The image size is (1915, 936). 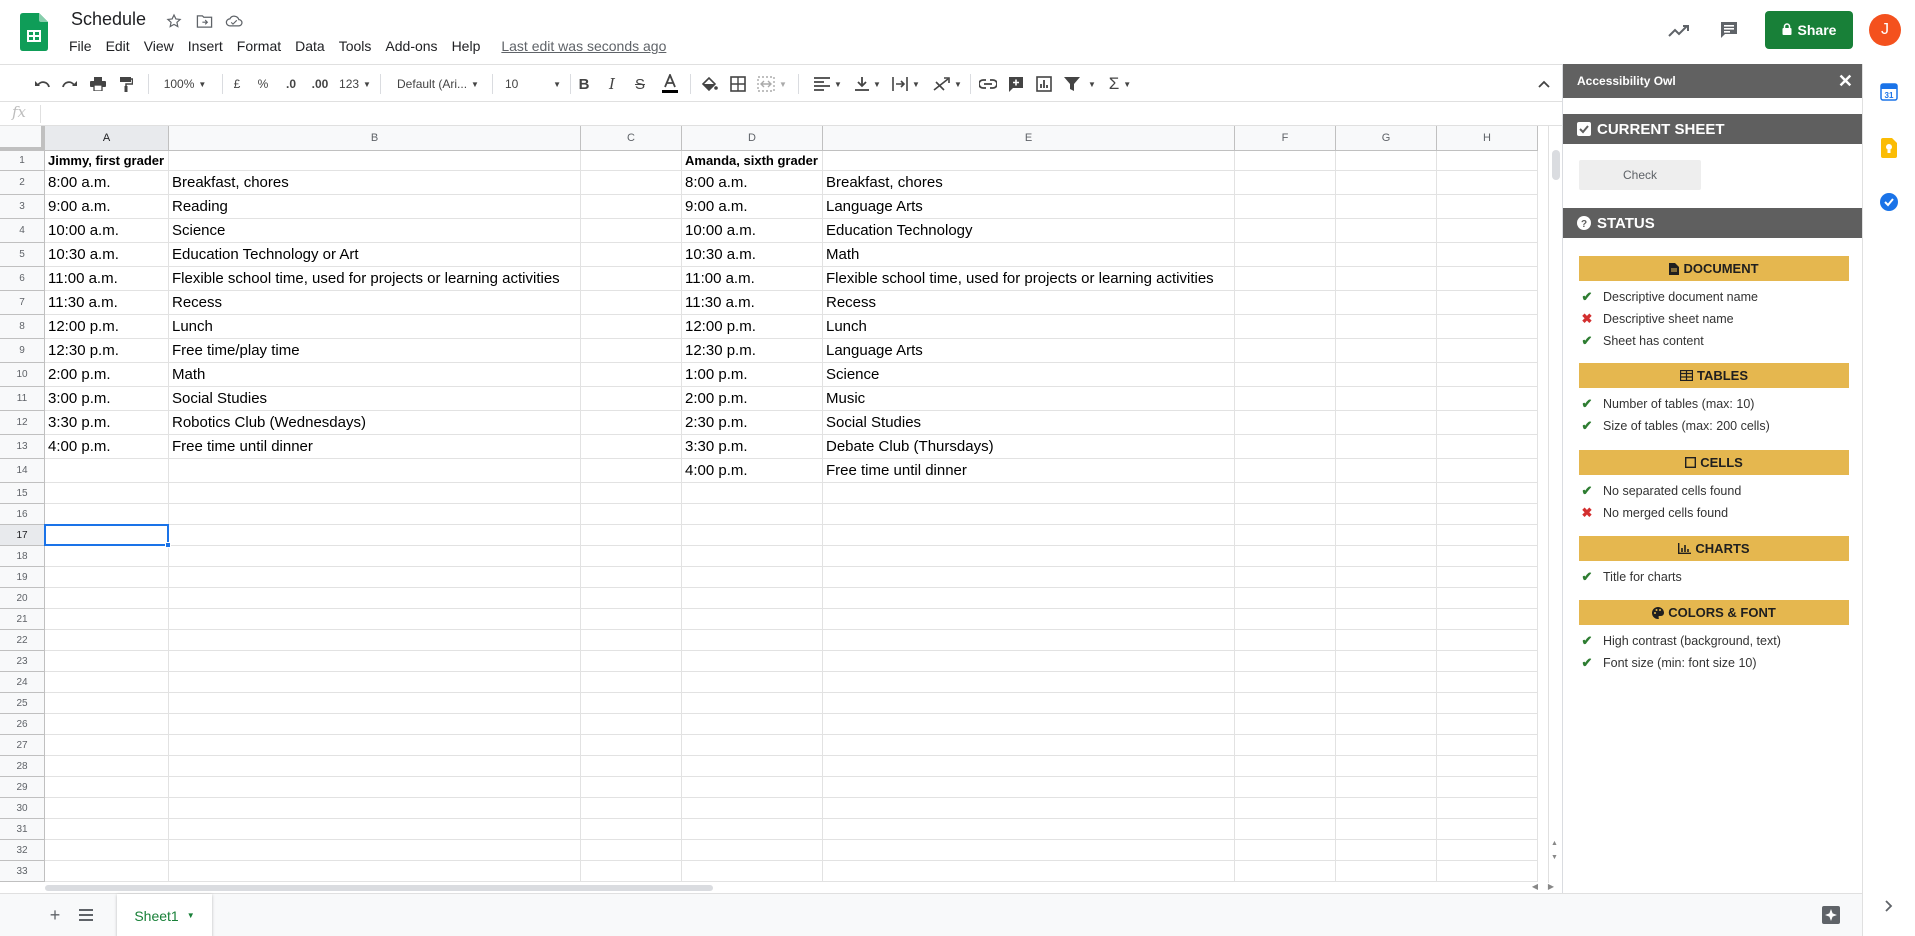 What do you see at coordinates (1029, 327) in the screenshot?
I see `cell: Lunch` at bounding box center [1029, 327].